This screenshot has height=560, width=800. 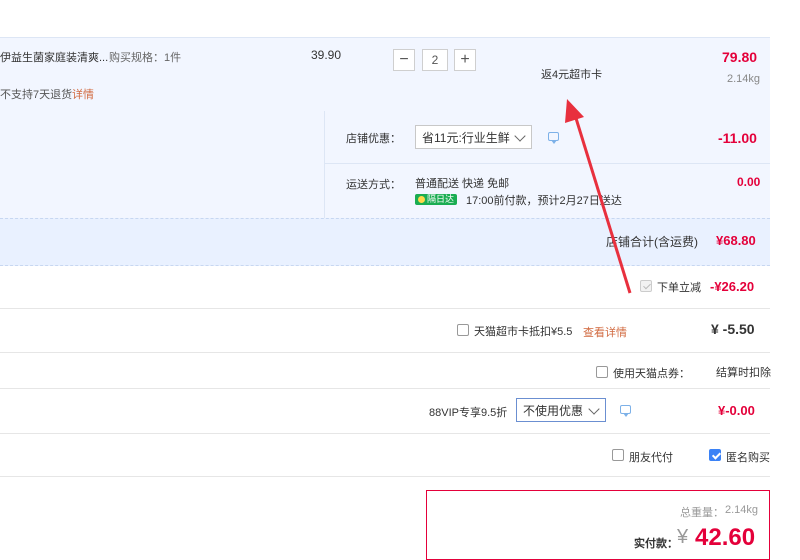 I want to click on product-weight: 2.14kg, so click(x=744, y=79).